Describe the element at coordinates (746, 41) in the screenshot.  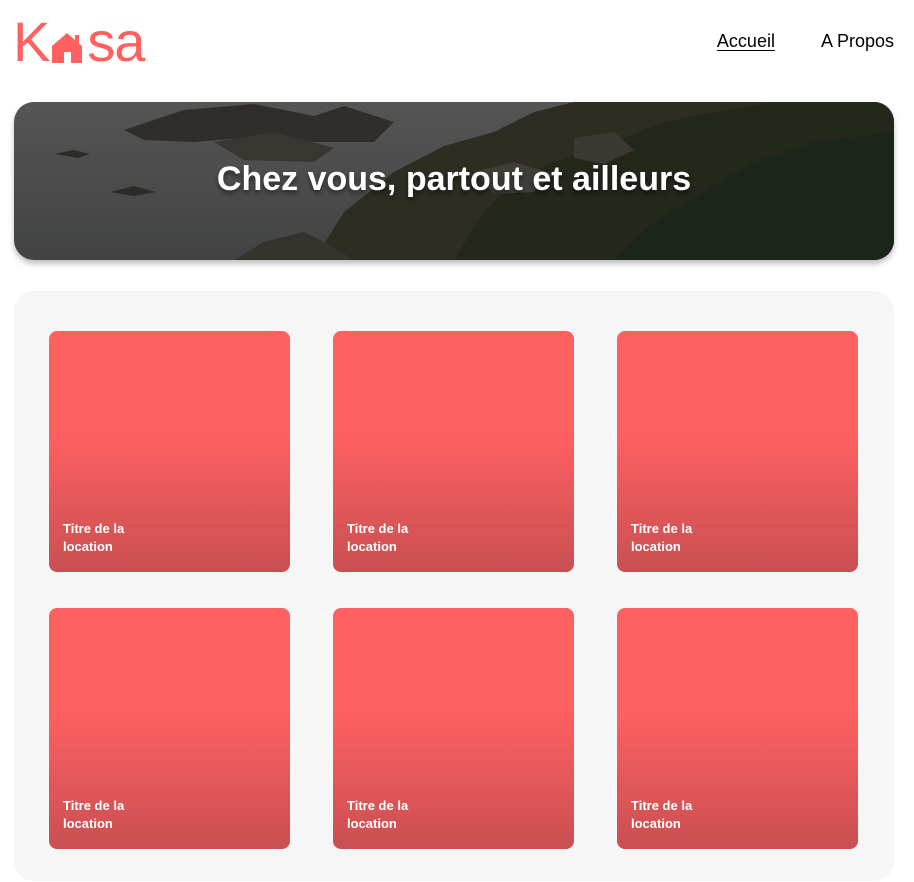
I see `nav-link-home: Accueil` at that location.